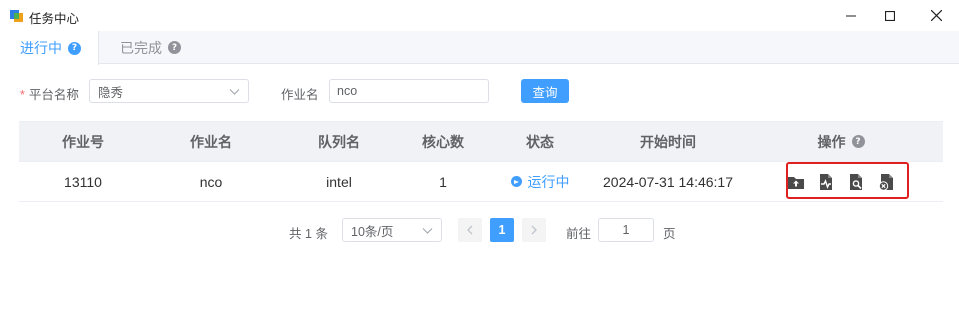 This screenshot has height=317, width=959. I want to click on job-name-input-value: nco, so click(347, 91).